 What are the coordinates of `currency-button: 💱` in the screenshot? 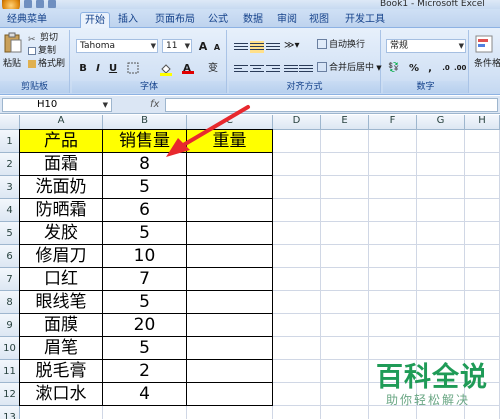 It's located at (394, 68).